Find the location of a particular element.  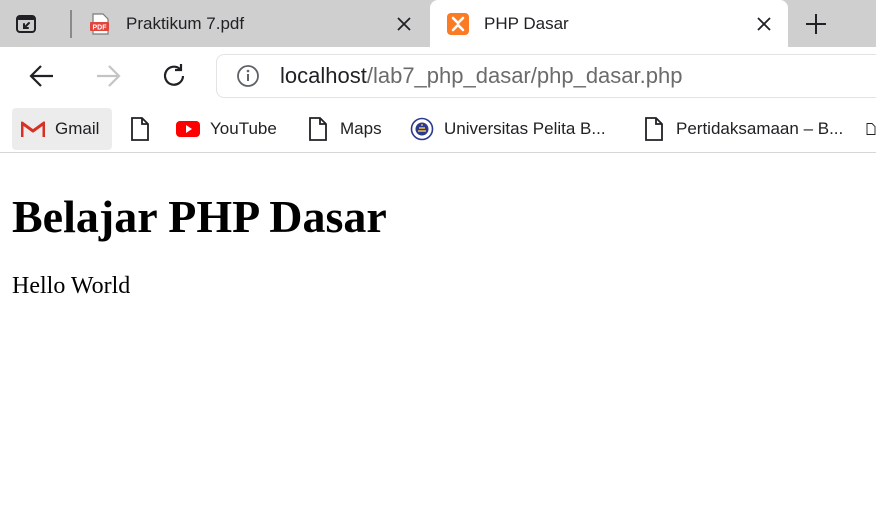

gmail-icon is located at coordinates (33, 129).